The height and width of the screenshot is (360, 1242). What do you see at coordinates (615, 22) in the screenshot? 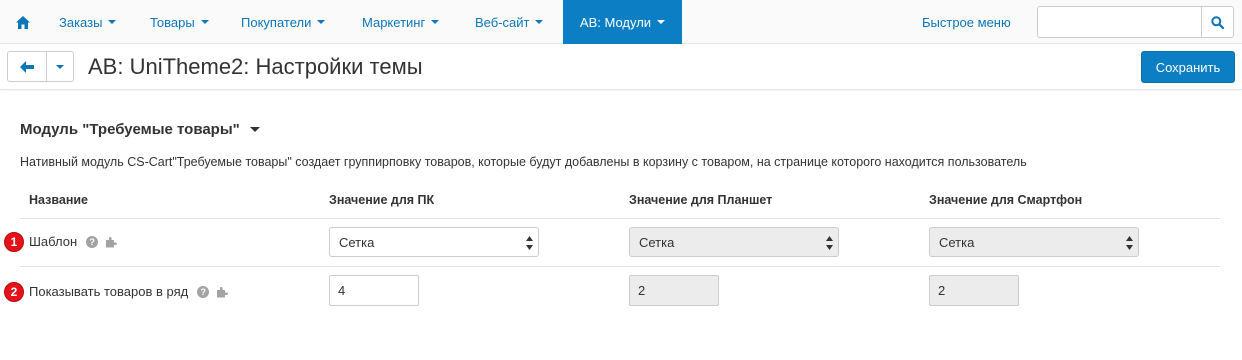
I see `nav-ab-modules-label: AB: Модули` at bounding box center [615, 22].